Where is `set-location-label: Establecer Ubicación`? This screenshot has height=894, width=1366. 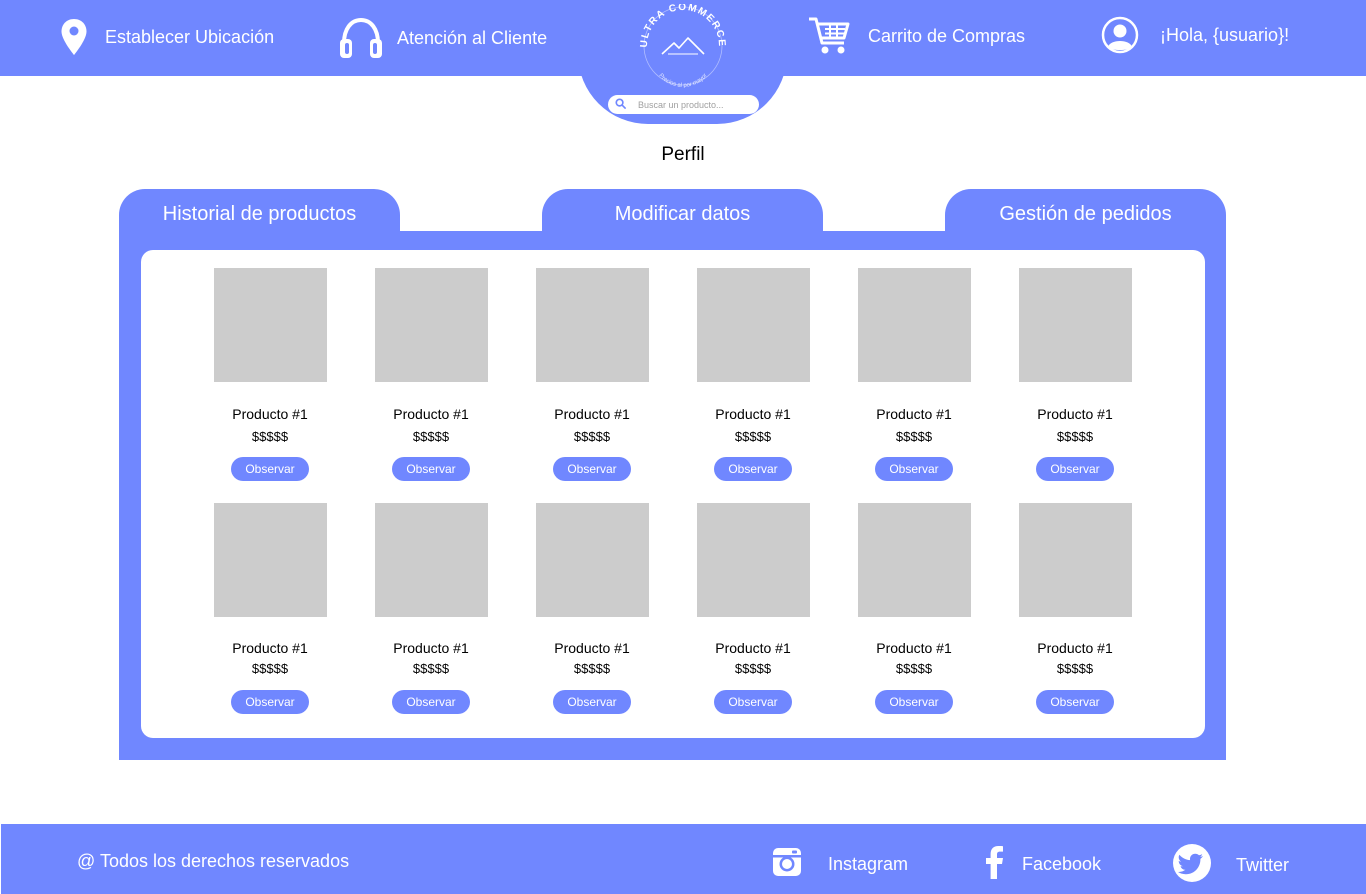
set-location-label: Establecer Ubicación is located at coordinates (190, 36).